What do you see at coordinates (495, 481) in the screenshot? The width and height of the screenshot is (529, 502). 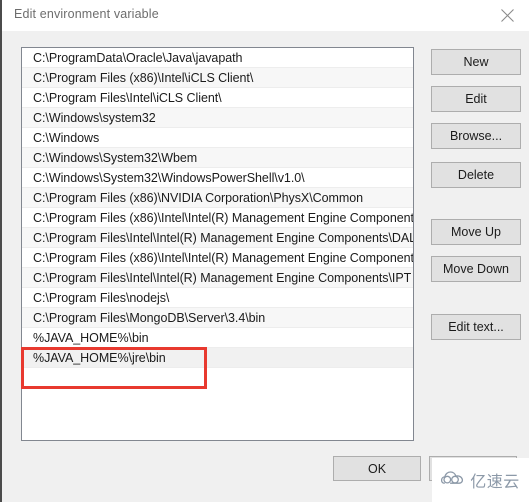 I see `watermark-text: 亿速云` at bounding box center [495, 481].